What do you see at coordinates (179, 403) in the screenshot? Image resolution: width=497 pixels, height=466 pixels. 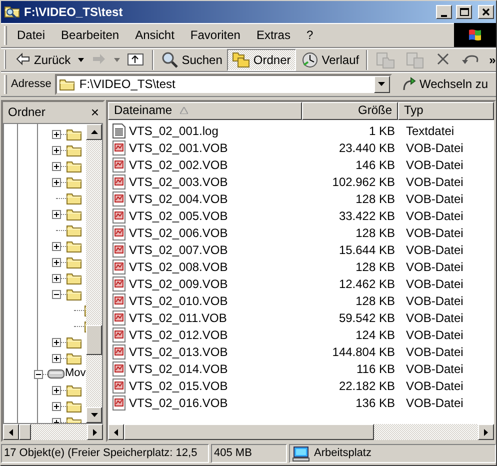 I see `file-name: VTS_02_016.VOB` at bounding box center [179, 403].